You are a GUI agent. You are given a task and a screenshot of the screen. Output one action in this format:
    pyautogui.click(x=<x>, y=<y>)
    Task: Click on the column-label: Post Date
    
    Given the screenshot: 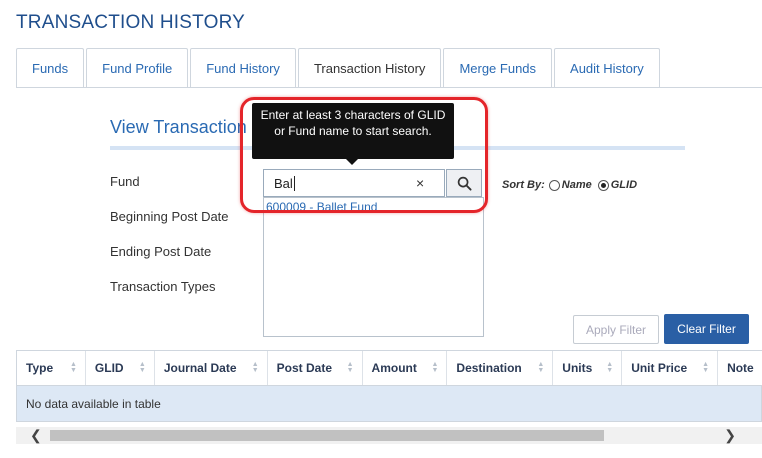 What is the action you would take?
    pyautogui.click(x=304, y=368)
    